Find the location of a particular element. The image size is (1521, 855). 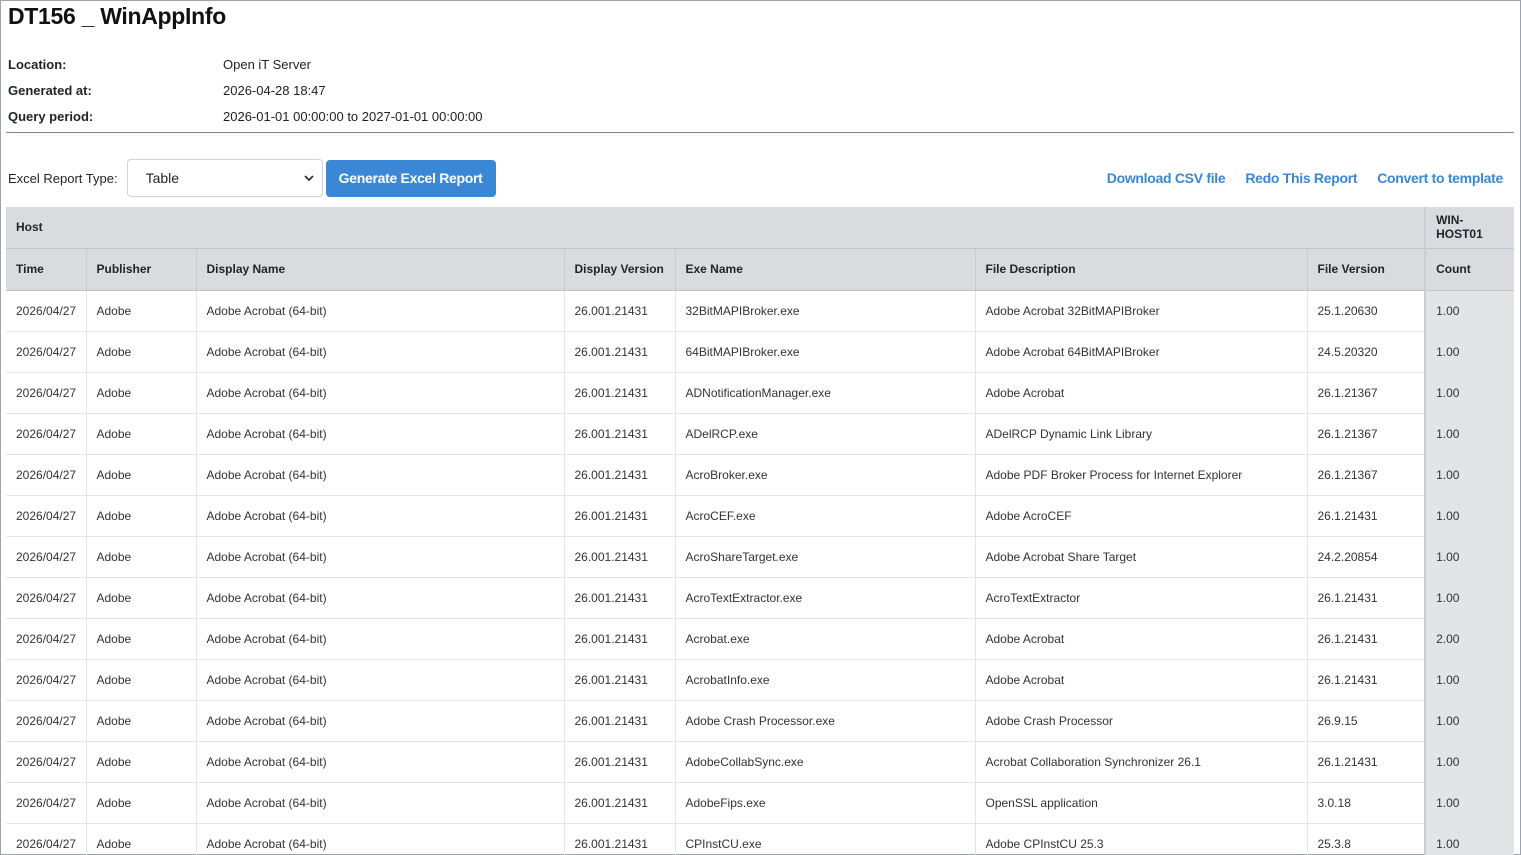

column-header-display-name: Display Name is located at coordinates (380, 269).